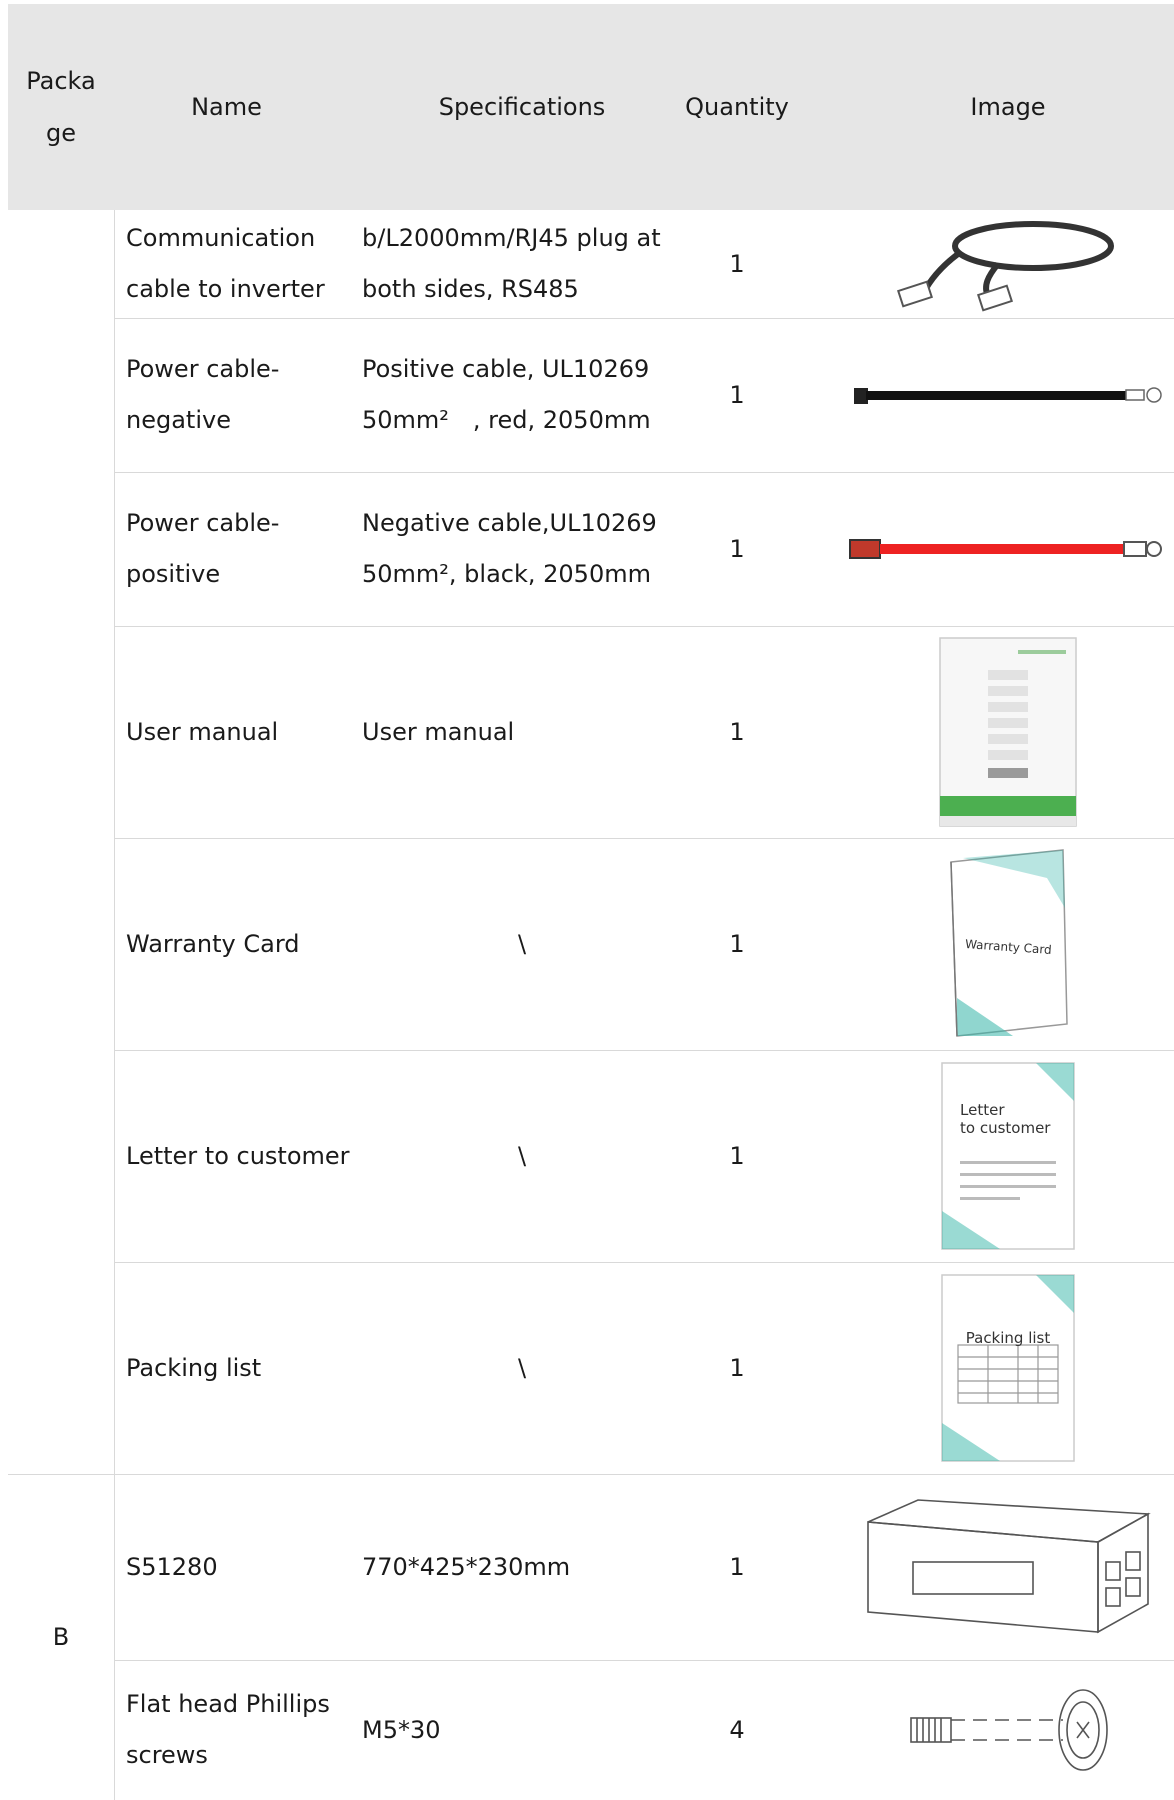  Describe the element at coordinates (737, 107) in the screenshot. I see `header-quantity: Quantity` at that location.